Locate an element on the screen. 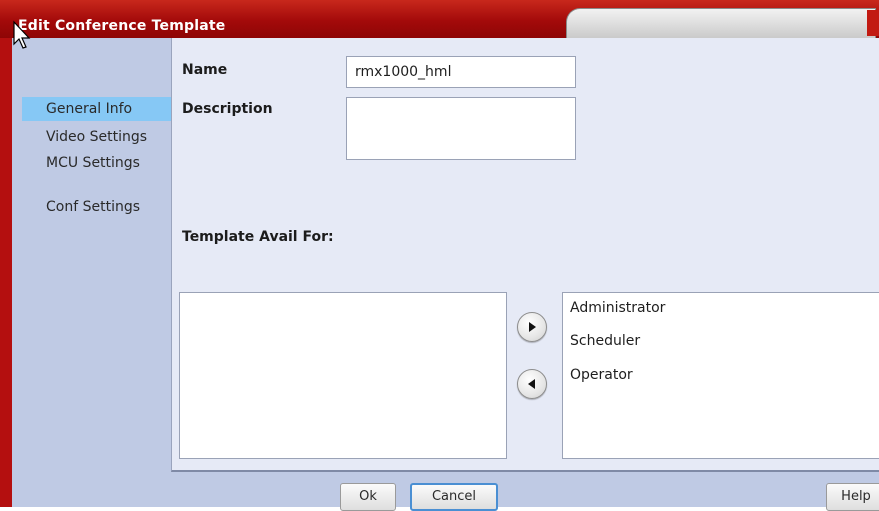  title-bar: Edit Conference Template is located at coordinates (439, 19).